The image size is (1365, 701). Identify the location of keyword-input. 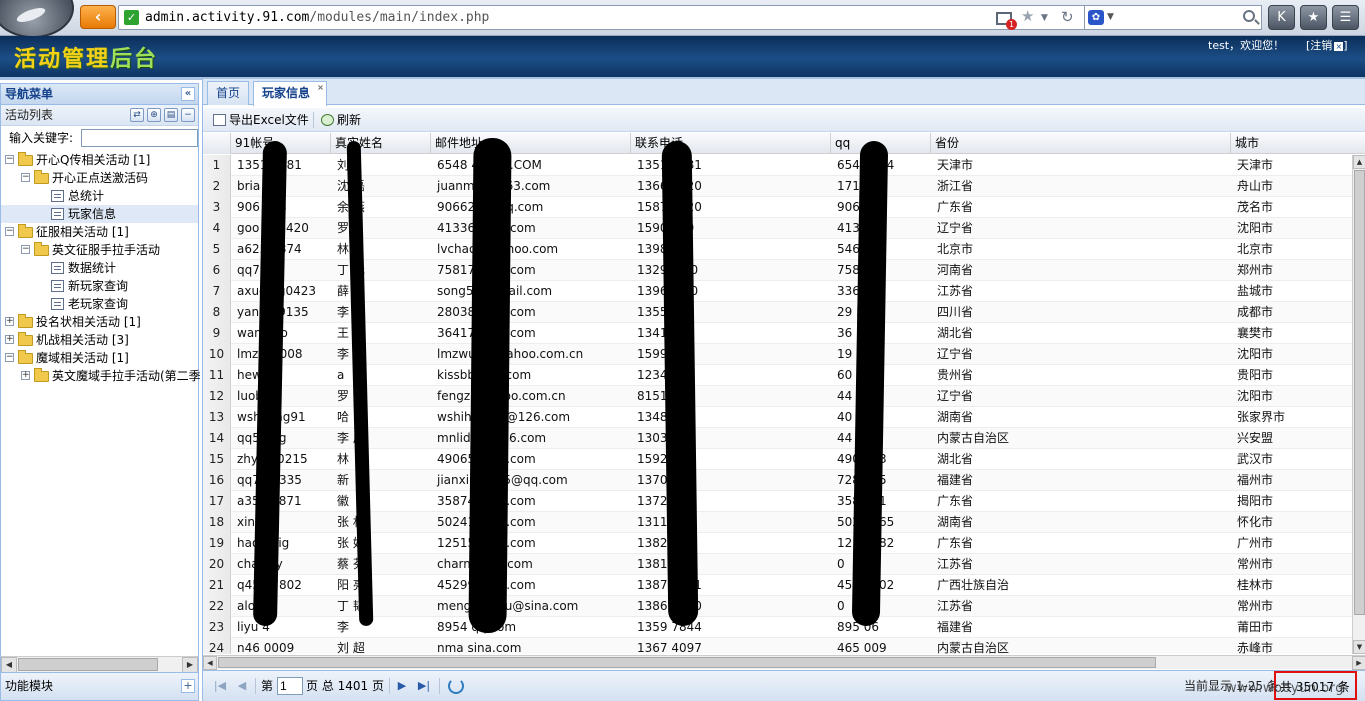
(139, 138).